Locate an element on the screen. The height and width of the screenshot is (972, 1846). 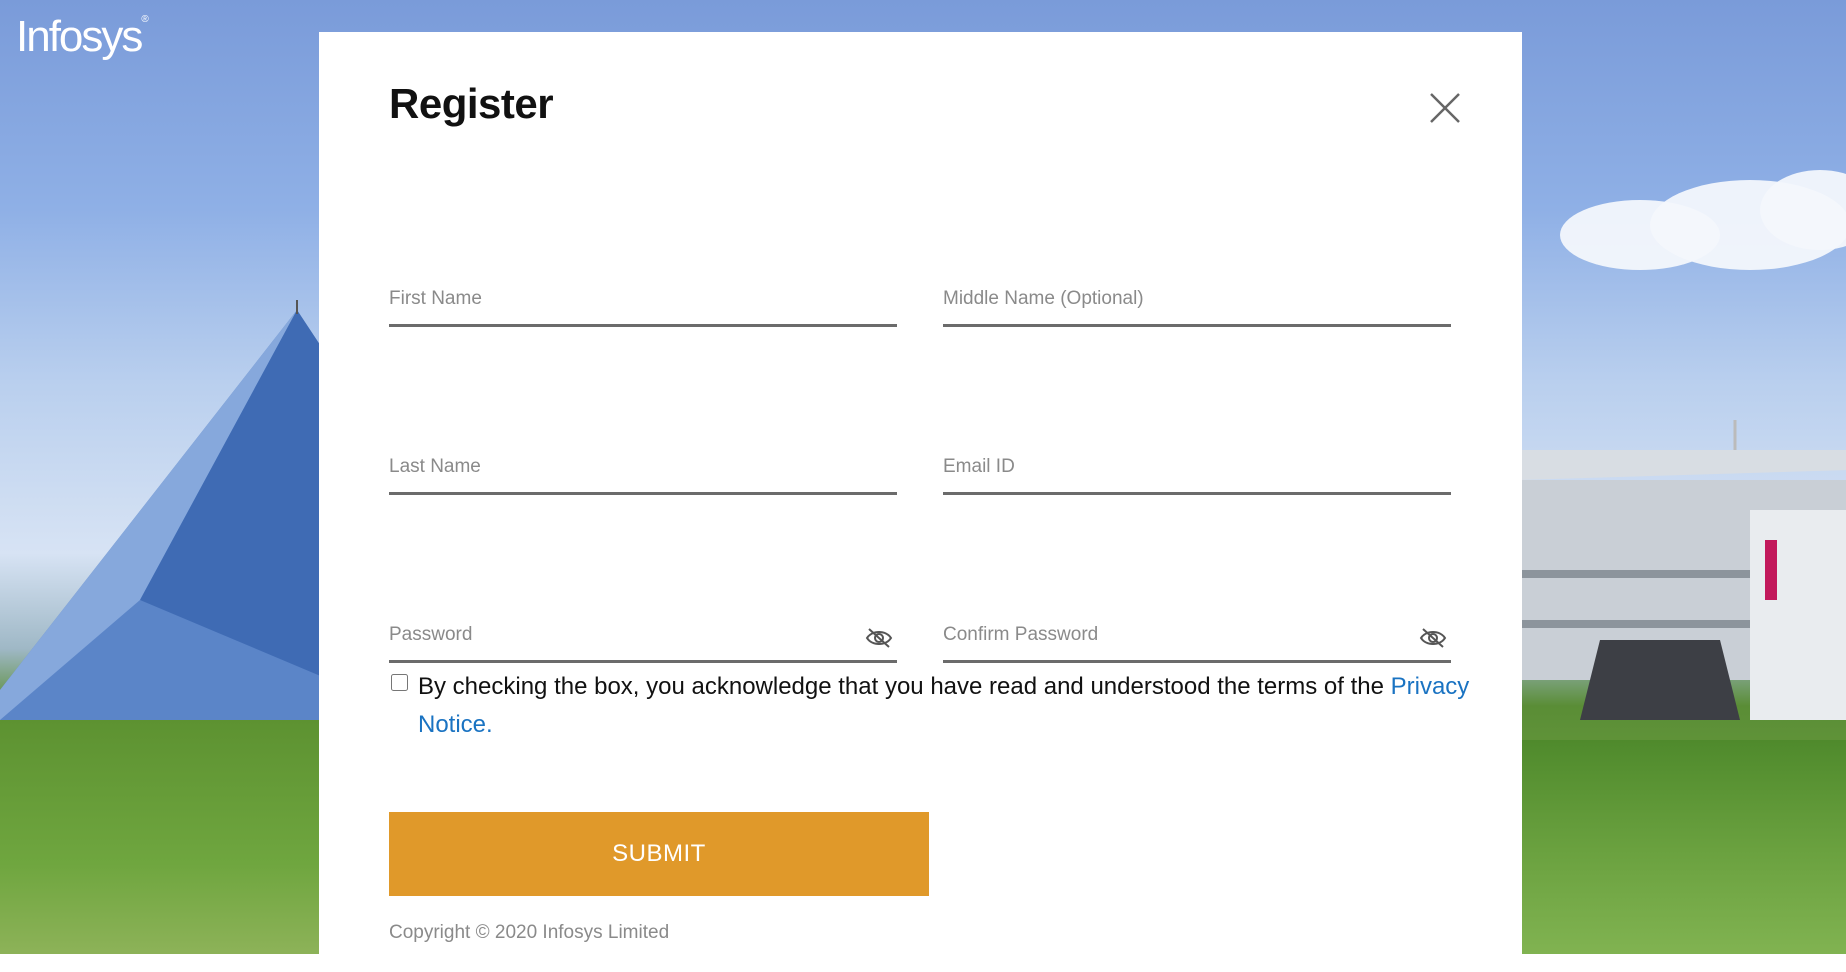
confirm-password-field is located at coordinates (1197, 631).